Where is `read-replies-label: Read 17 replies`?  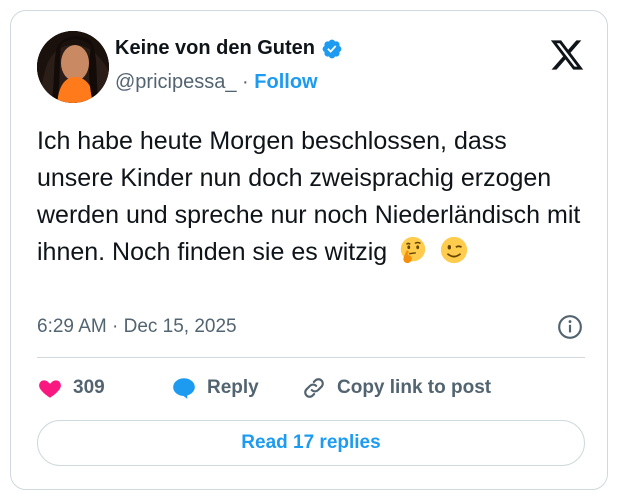
read-replies-label: Read 17 replies is located at coordinates (311, 442).